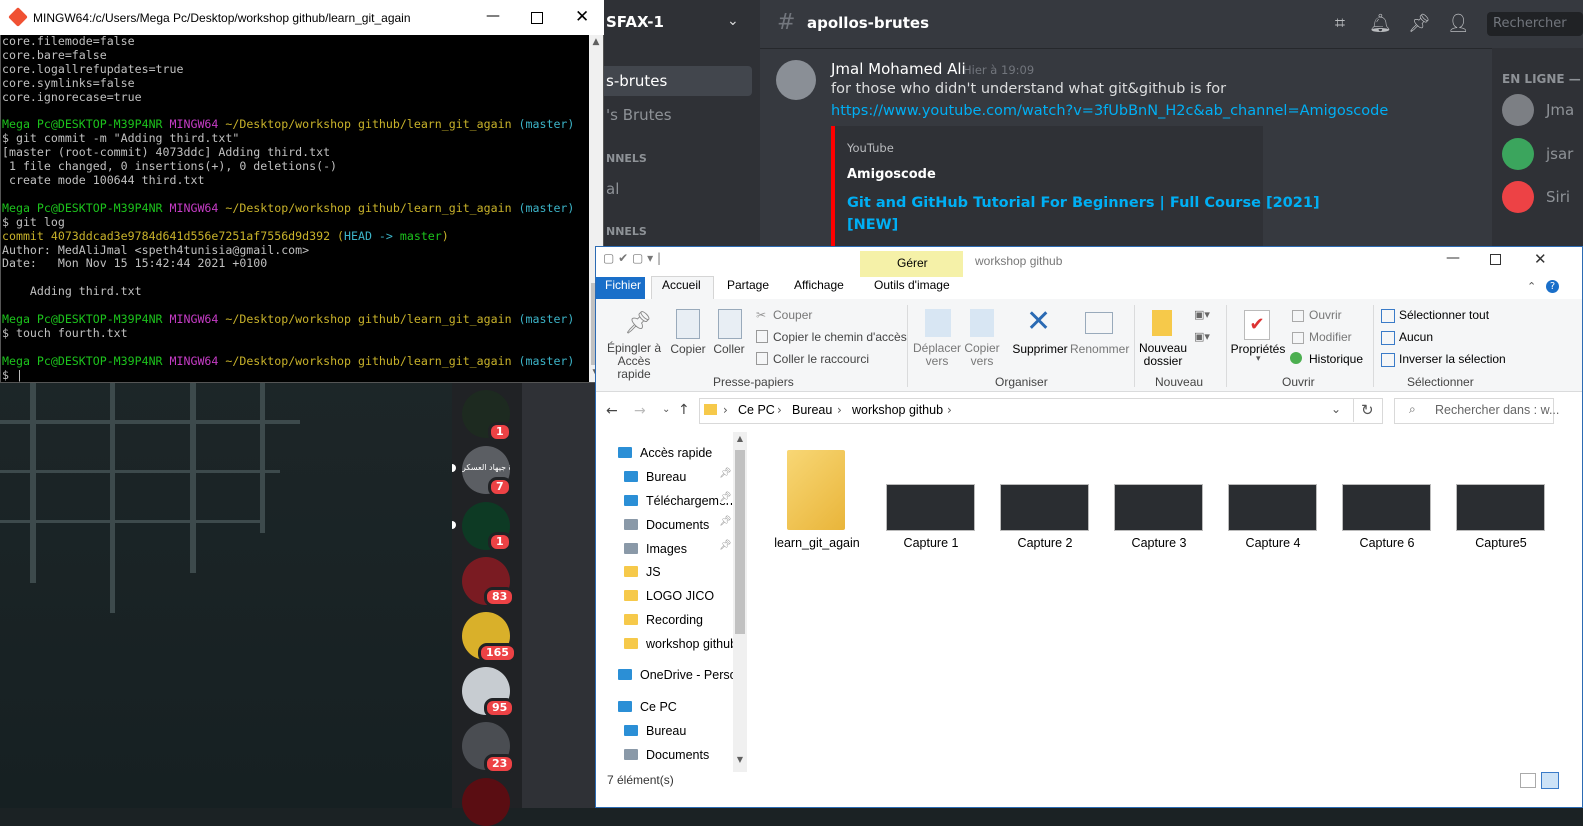 The height and width of the screenshot is (826, 1583). I want to click on member-name: Siri, so click(1558, 197).